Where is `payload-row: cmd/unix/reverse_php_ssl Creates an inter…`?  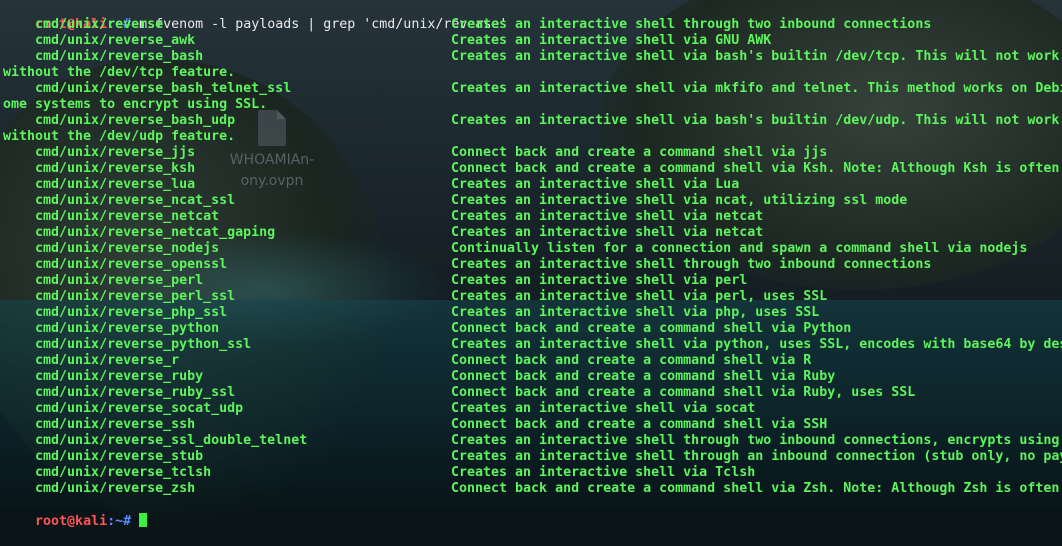 payload-row: cmd/unix/reverse_php_ssl Creates an inter… is located at coordinates (532, 313).